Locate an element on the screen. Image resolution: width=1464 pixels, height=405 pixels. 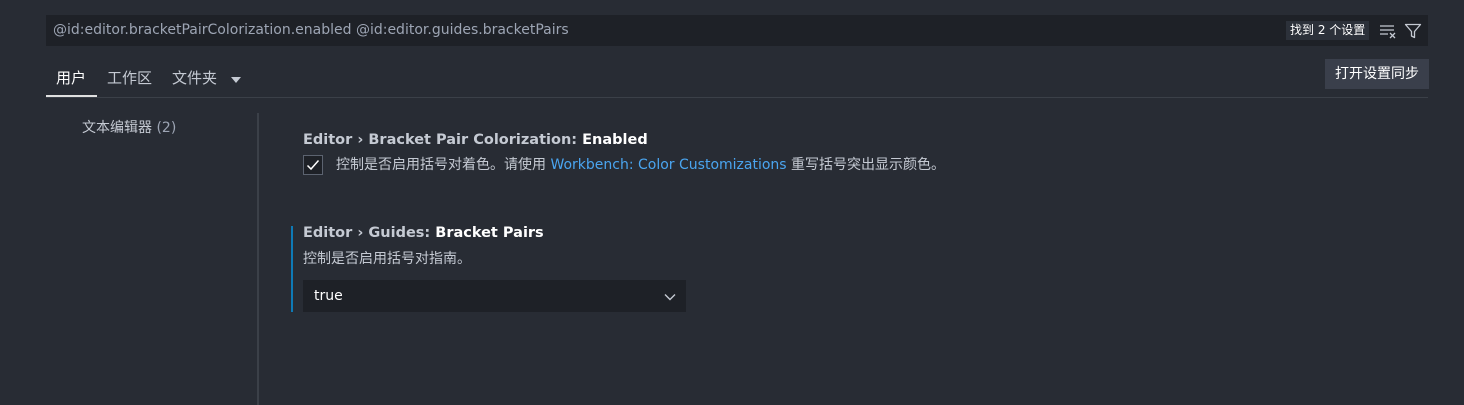
search-result-count: 找到 2 个设置 is located at coordinates (1328, 30).